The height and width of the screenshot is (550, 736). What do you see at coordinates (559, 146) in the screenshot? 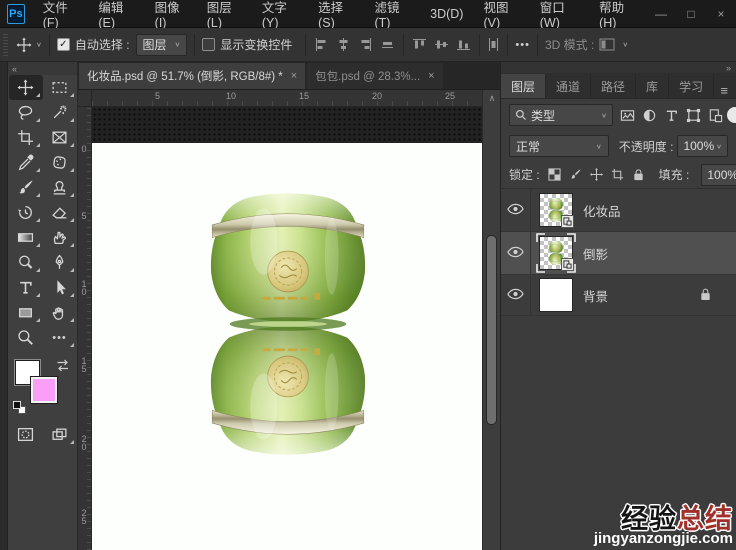
I see `blend-mode-dropdown: 正常 ∨` at bounding box center [559, 146].